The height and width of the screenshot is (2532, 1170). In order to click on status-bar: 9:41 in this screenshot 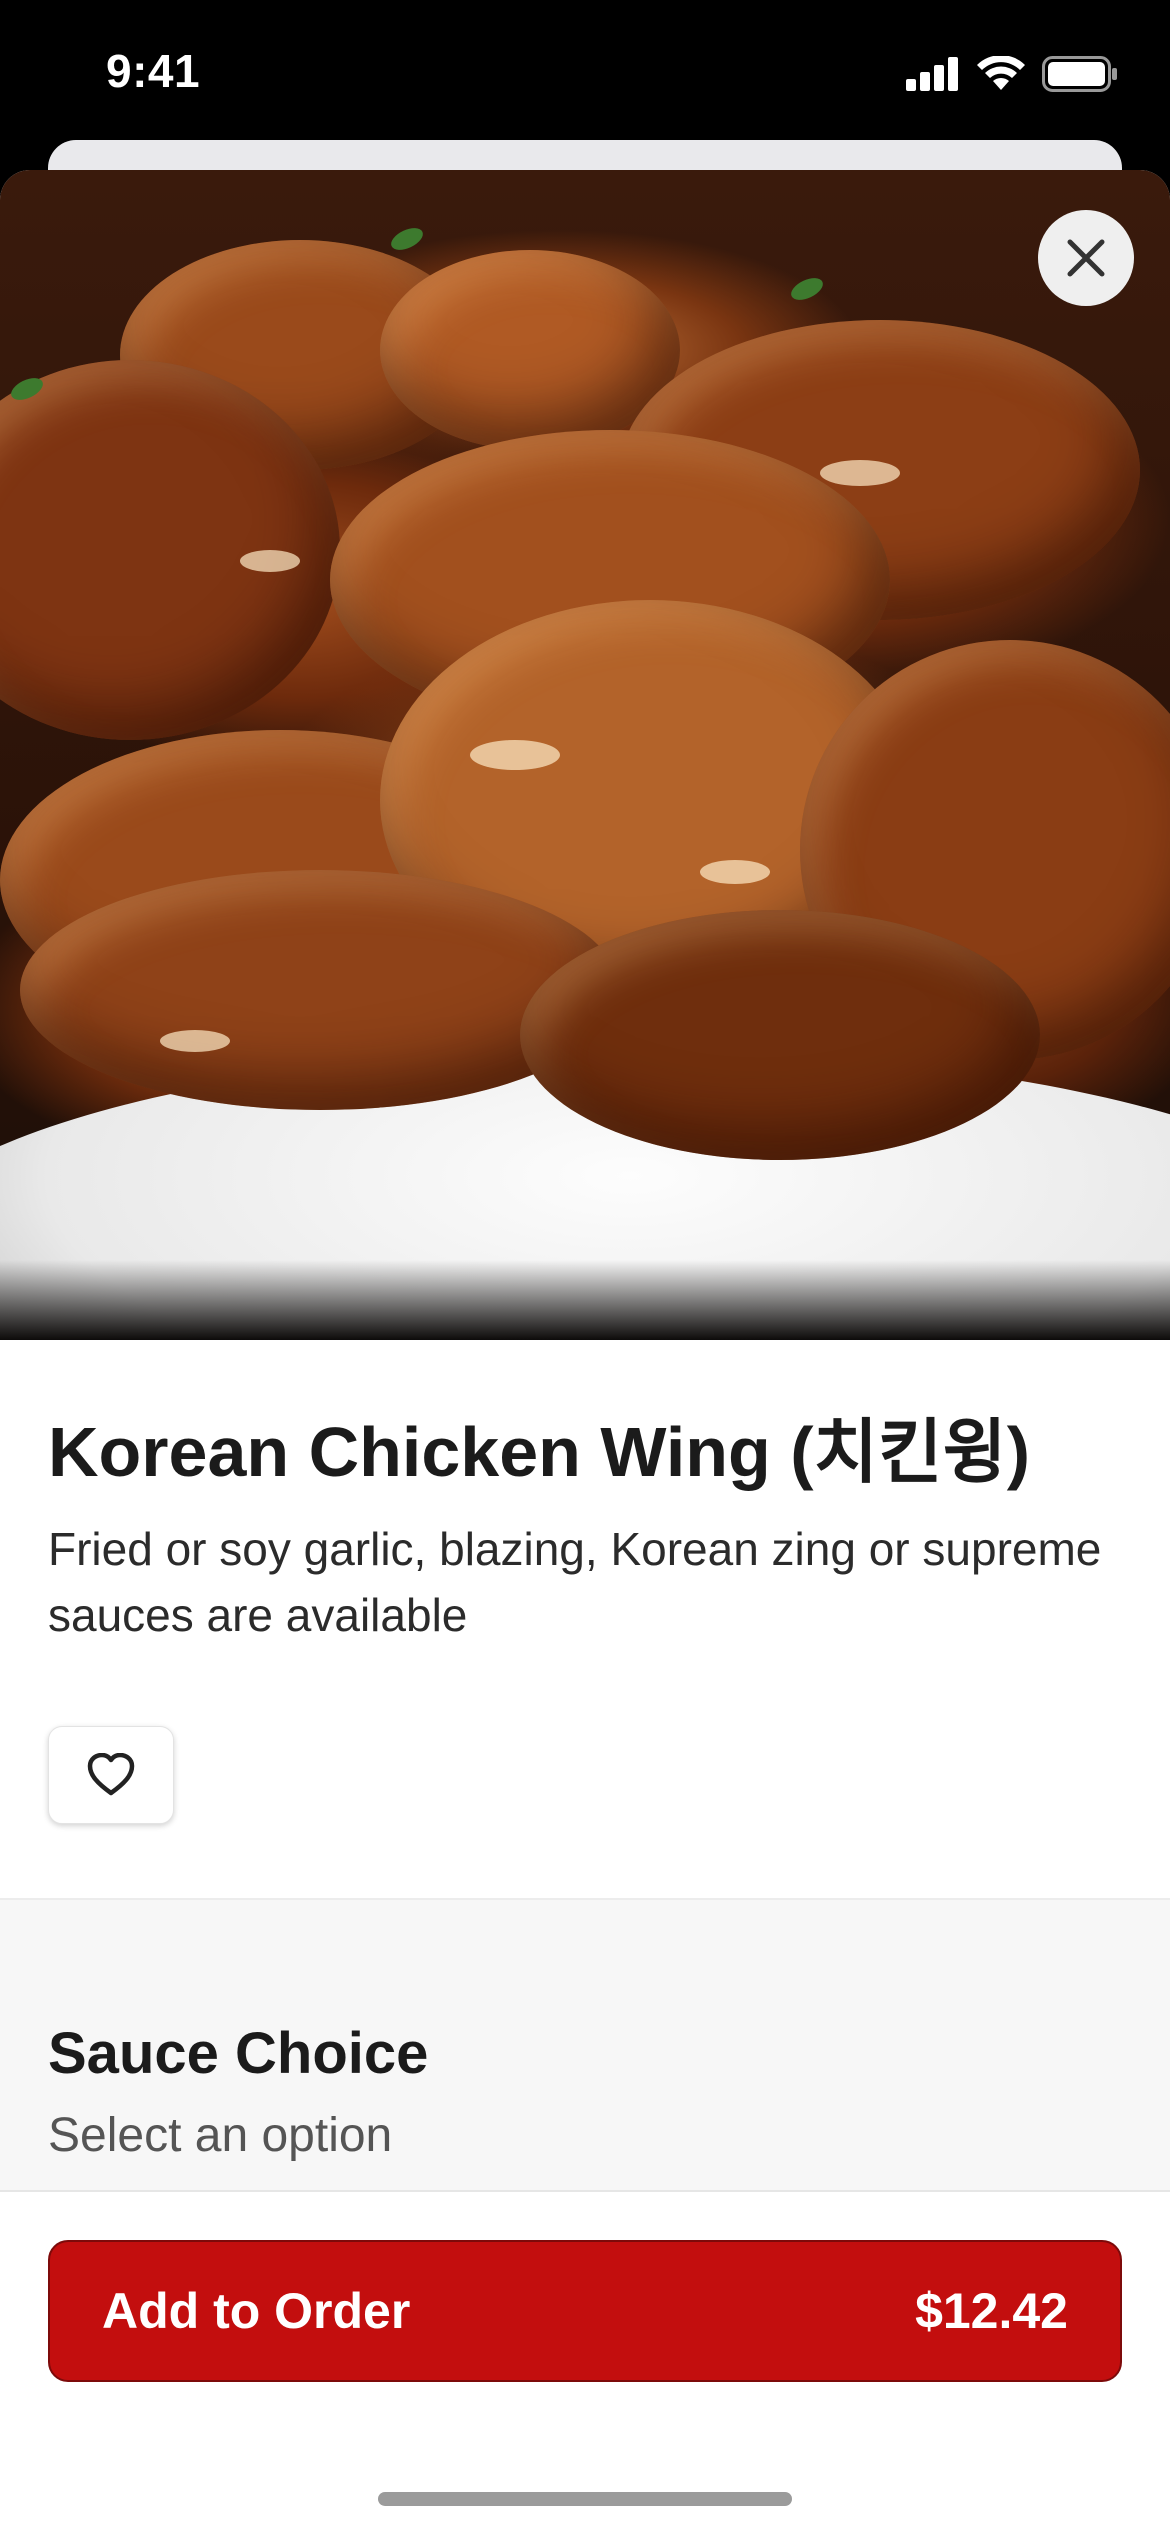, I will do `click(585, 75)`.